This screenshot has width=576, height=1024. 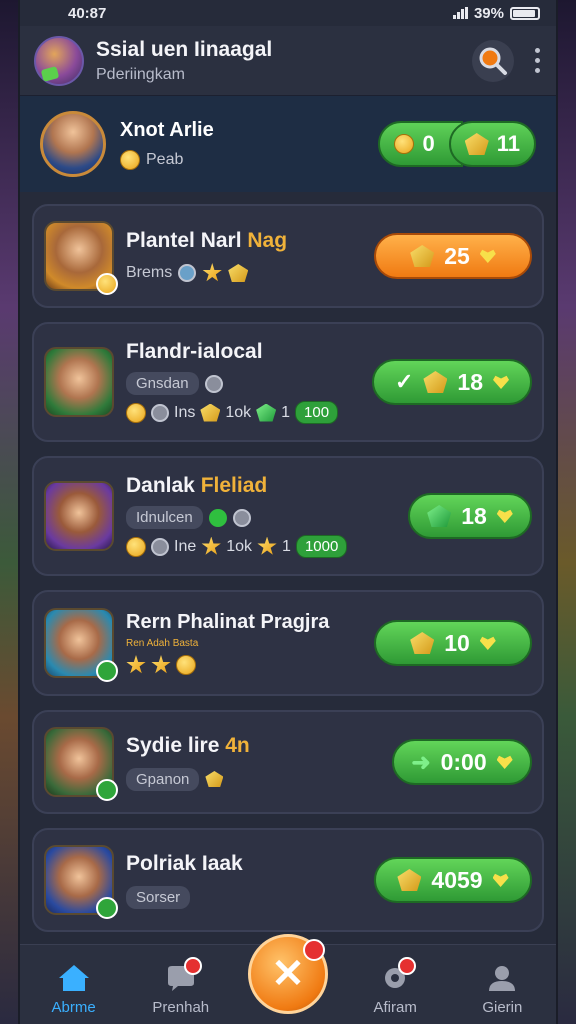 I want to click on list-item: Sydie lire 4n Gpanon ➜ 0:00, so click(x=288, y=762).